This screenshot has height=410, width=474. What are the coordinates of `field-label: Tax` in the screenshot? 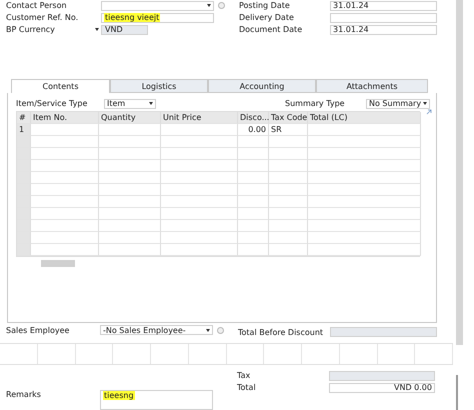 It's located at (244, 375).